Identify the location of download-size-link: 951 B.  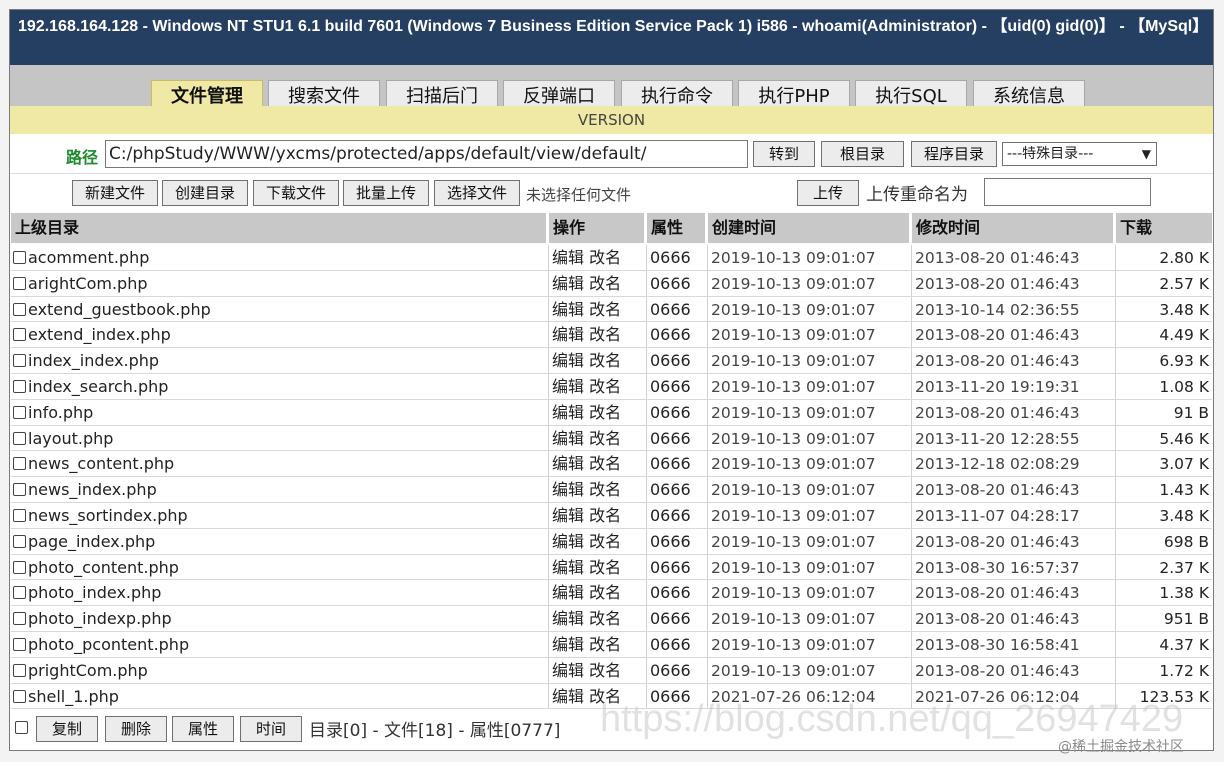
(1164, 618).